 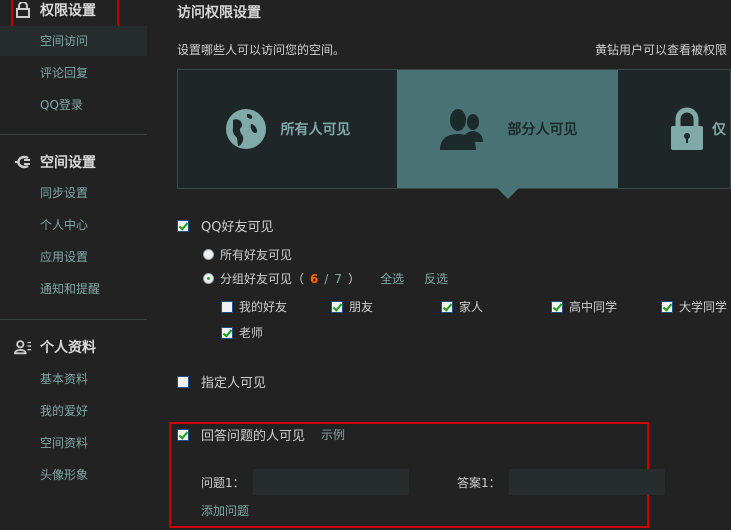 I want to click on select-all-link: 全选, so click(x=392, y=278).